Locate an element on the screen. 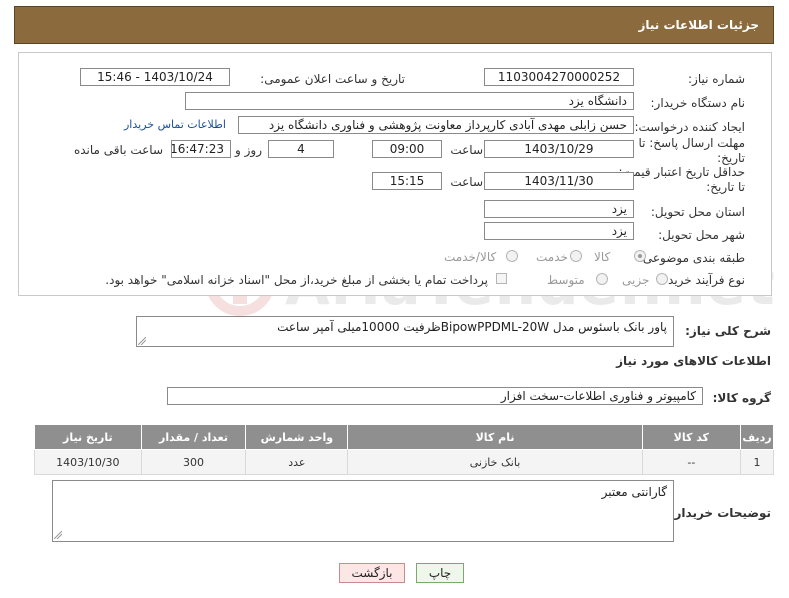  category-label: طبقه بندی موضوعی: is located at coordinates (691, 258).